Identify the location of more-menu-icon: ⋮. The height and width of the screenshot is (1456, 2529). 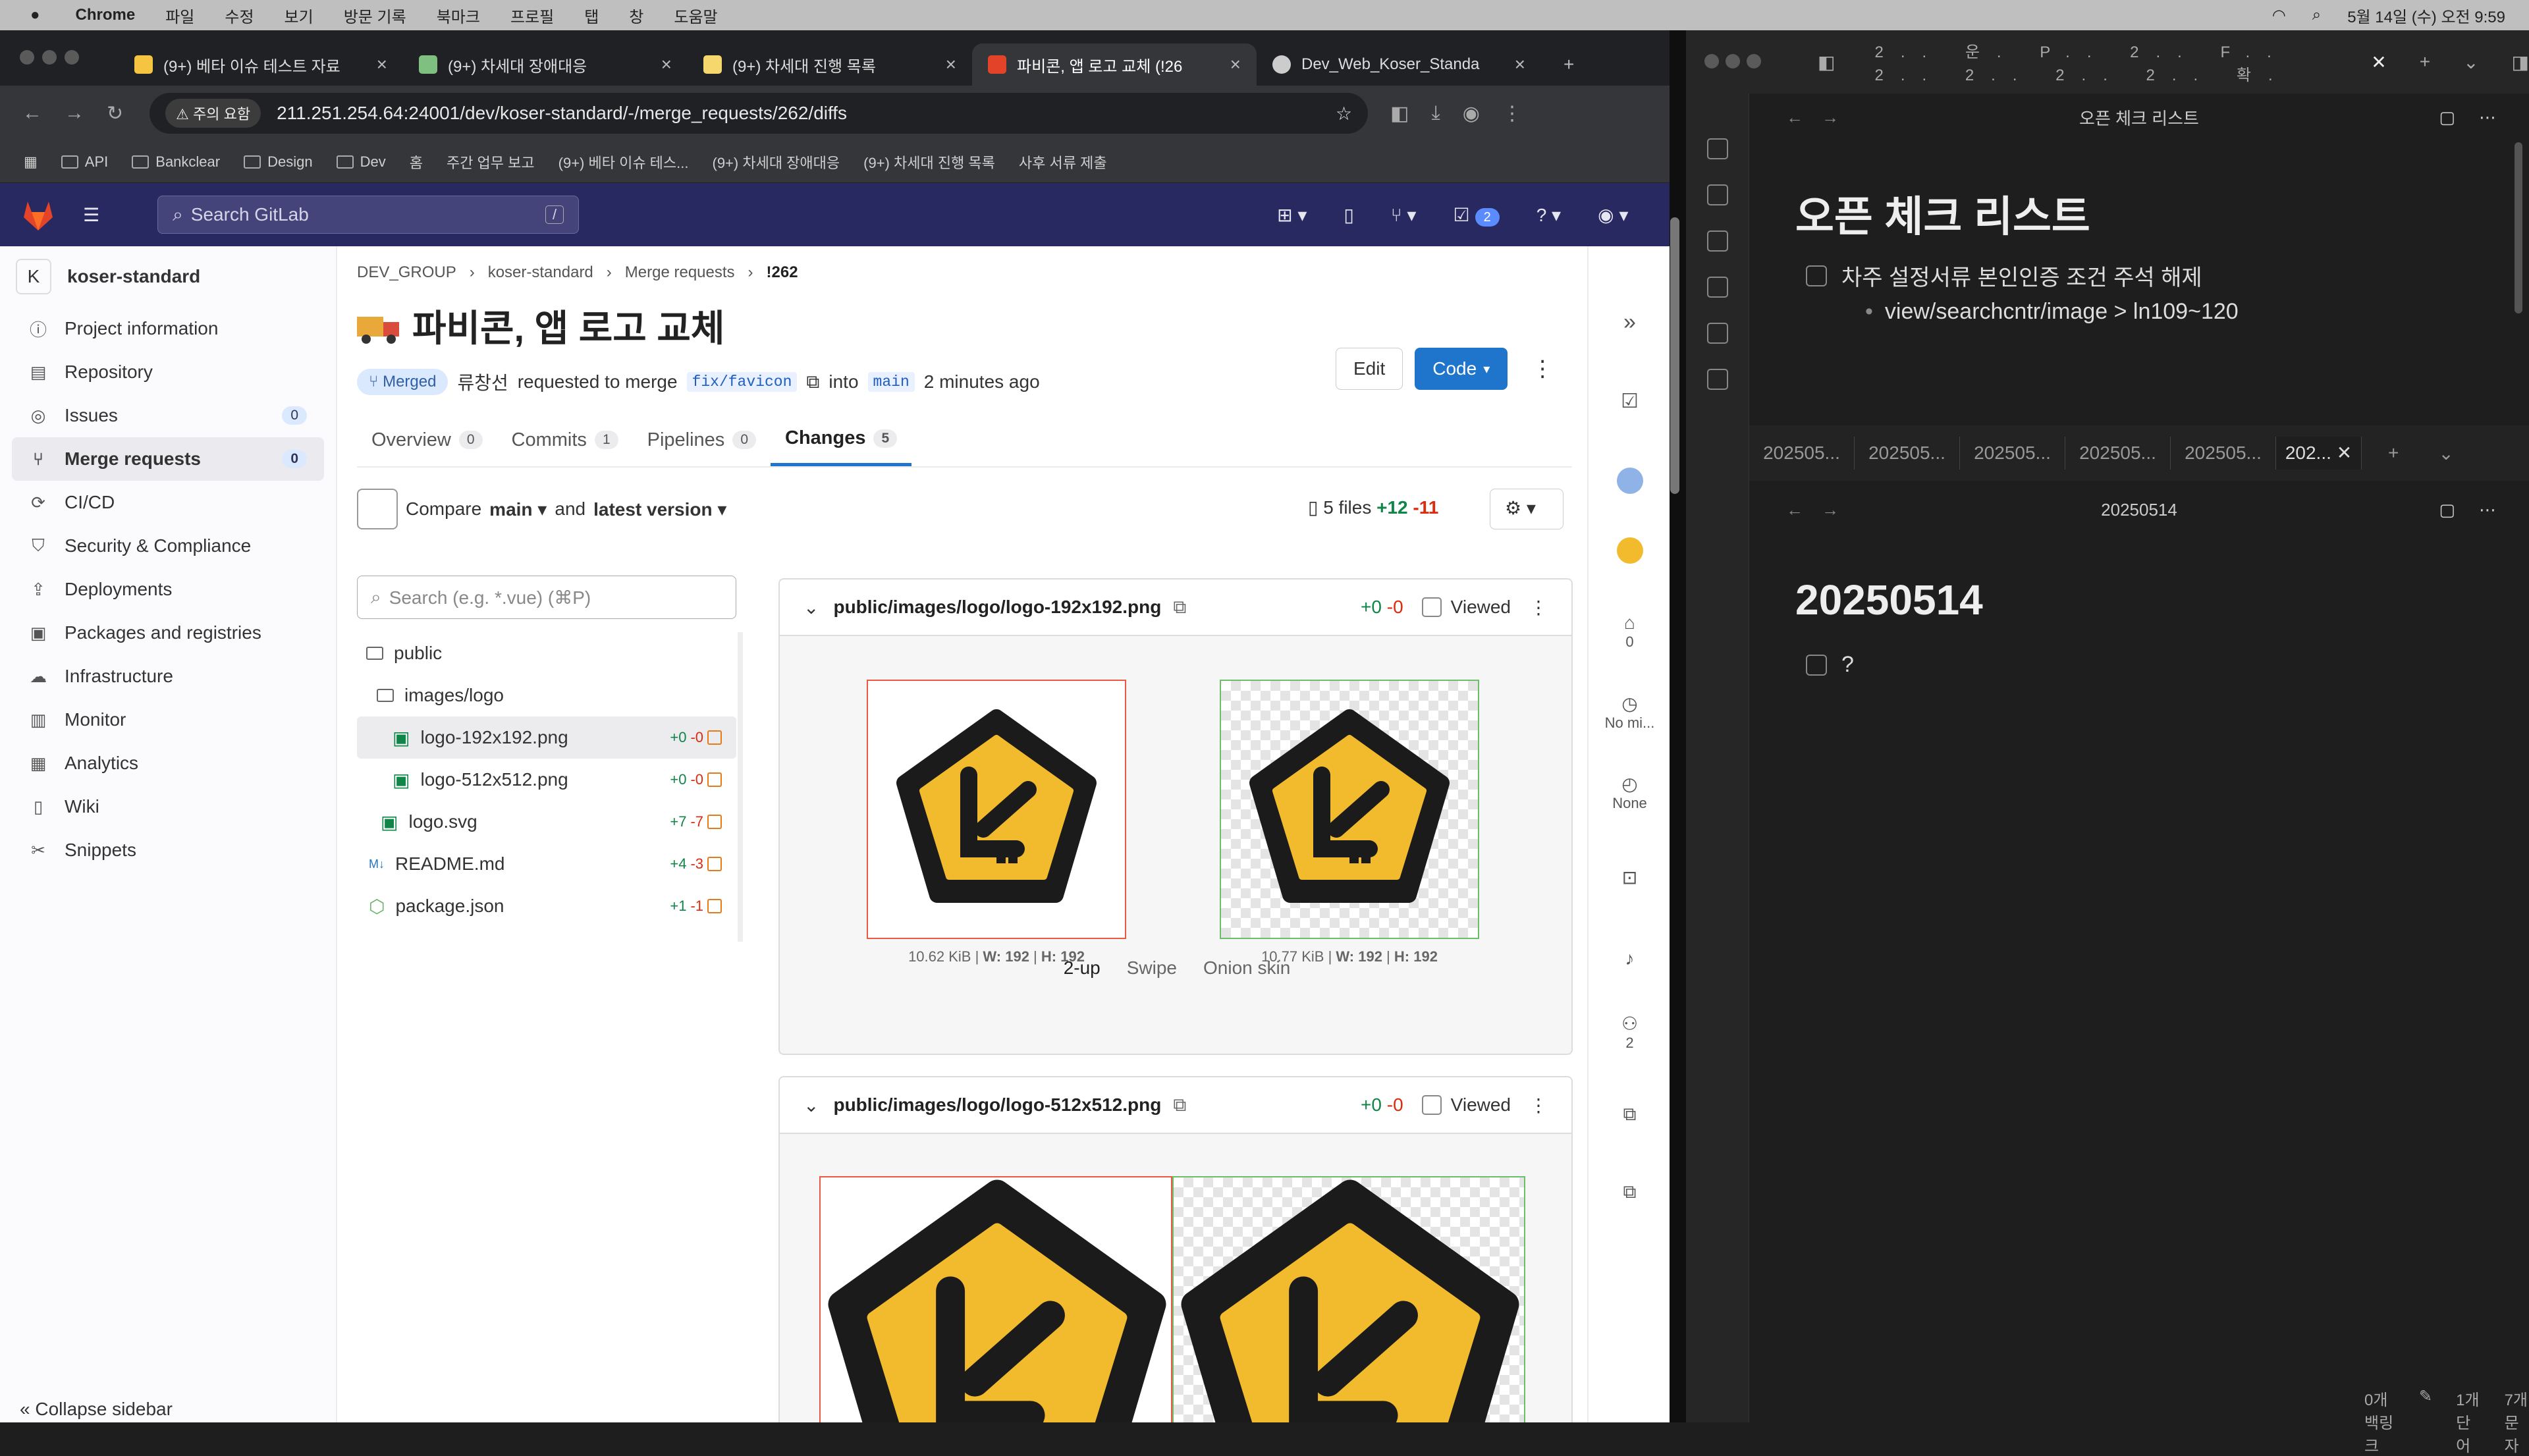
(1512, 113).